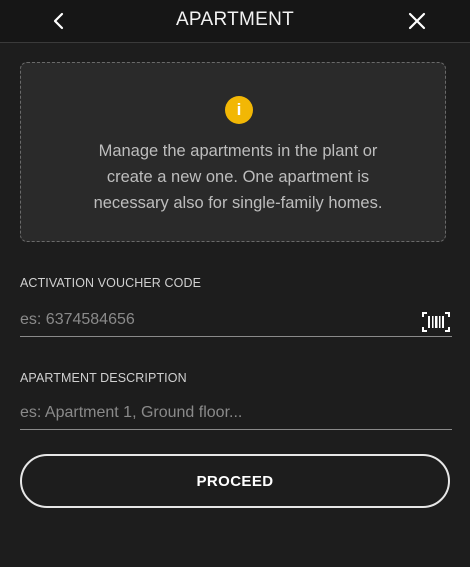 The width and height of the screenshot is (470, 567). Describe the element at coordinates (238, 203) in the screenshot. I see `info-line-3: necessary also for single-family homes.` at that location.